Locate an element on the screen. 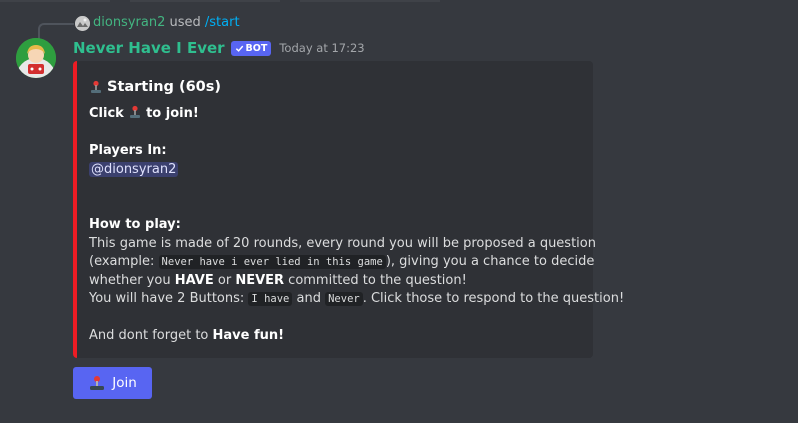 This screenshot has width=798, height=423. reply-username: dionsyran2 is located at coordinates (129, 22).